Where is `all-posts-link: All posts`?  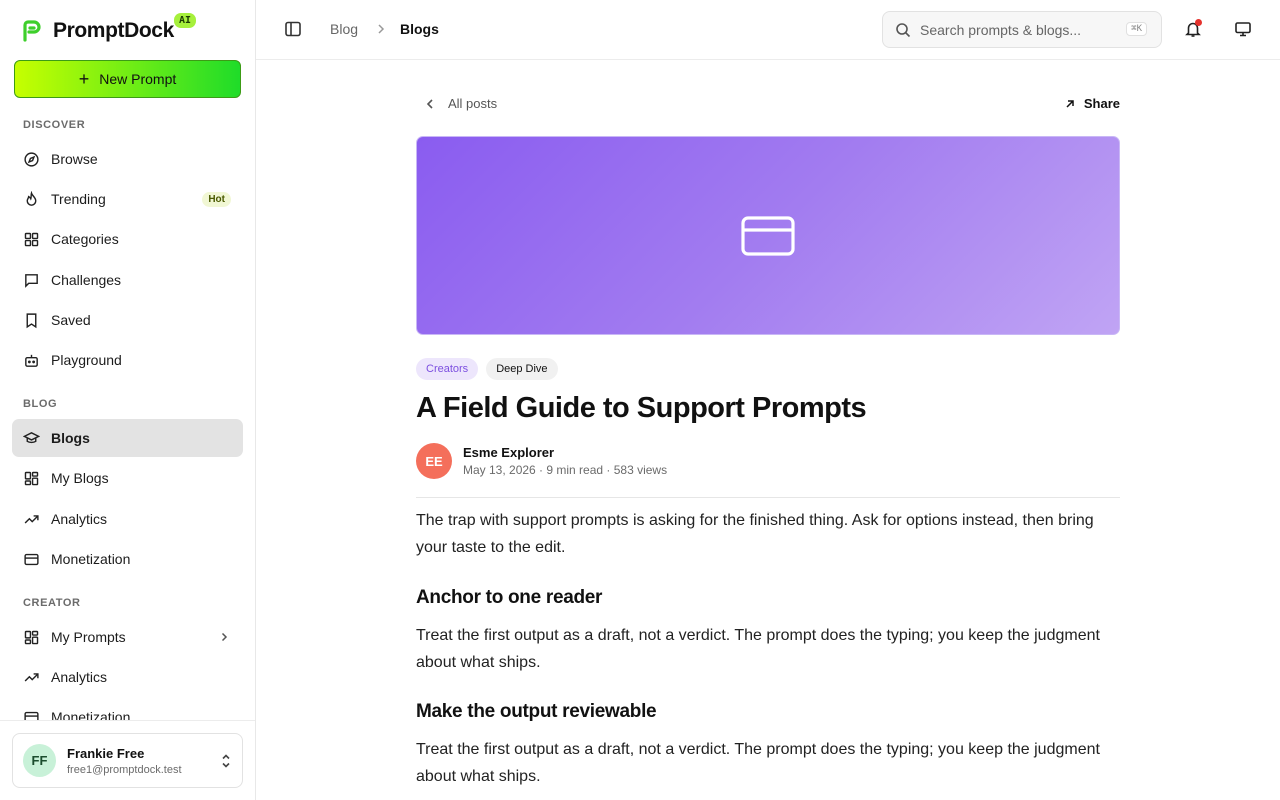
all-posts-link: All posts is located at coordinates (456, 103).